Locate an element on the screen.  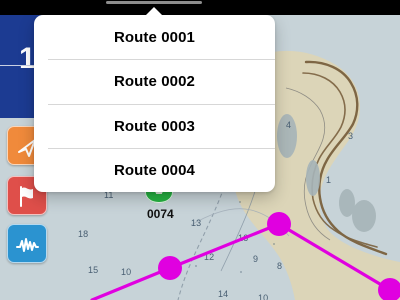
route-label: Route 0003 is located at coordinates (154, 126).